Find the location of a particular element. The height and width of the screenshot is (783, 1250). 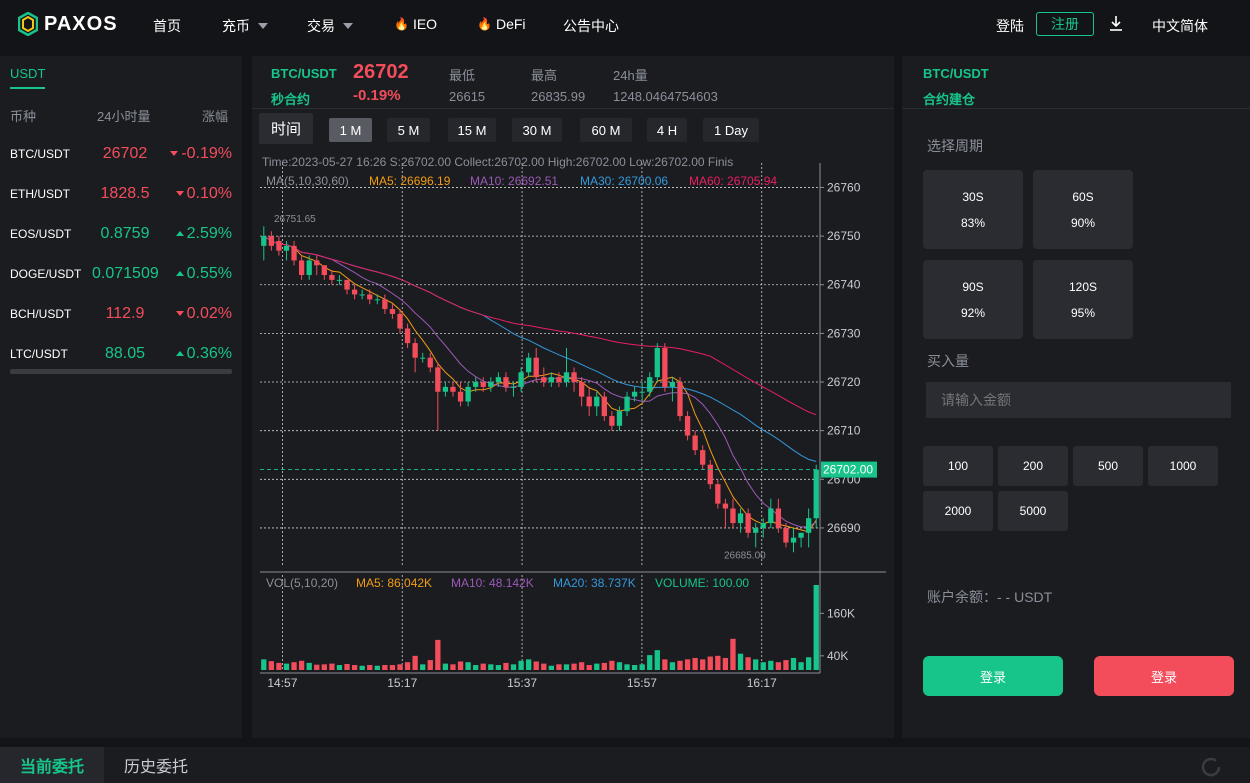

period-option: 30S 83% is located at coordinates (973, 209).